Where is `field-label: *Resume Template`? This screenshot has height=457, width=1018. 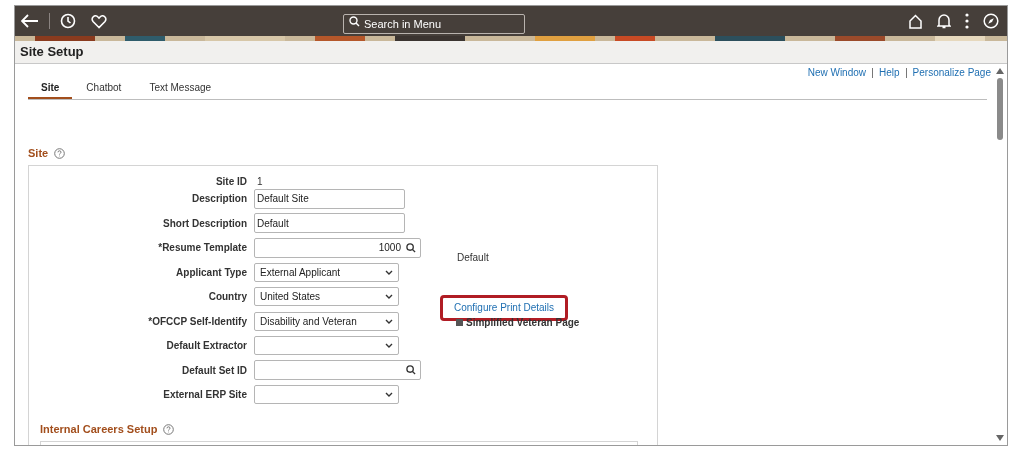
field-label: *Resume Template is located at coordinates (202, 248).